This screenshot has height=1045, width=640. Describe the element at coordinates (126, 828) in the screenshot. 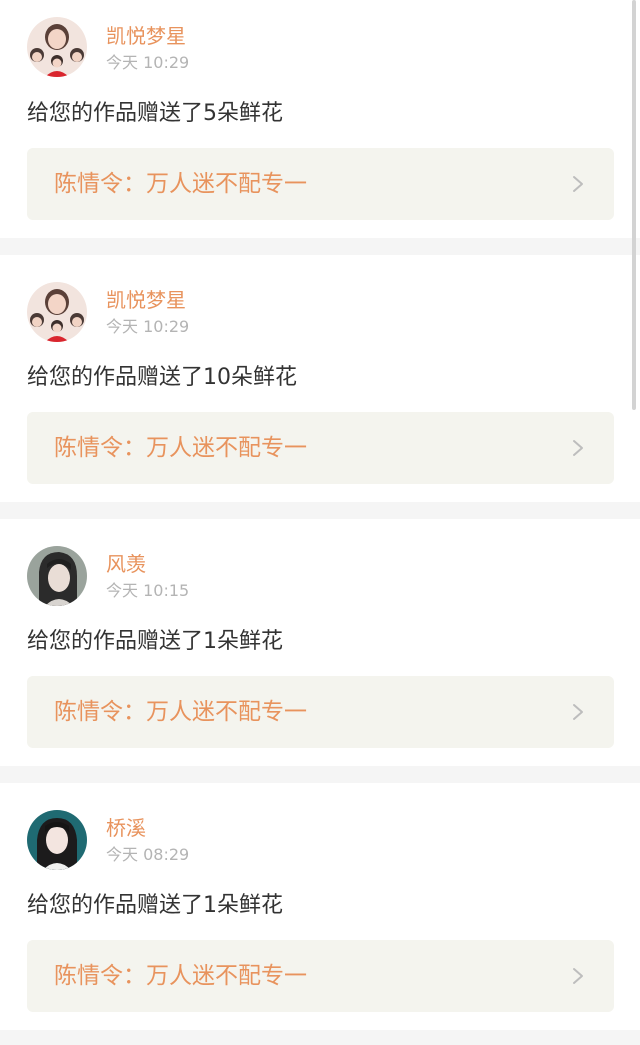

I see `username: 桥溪` at that location.